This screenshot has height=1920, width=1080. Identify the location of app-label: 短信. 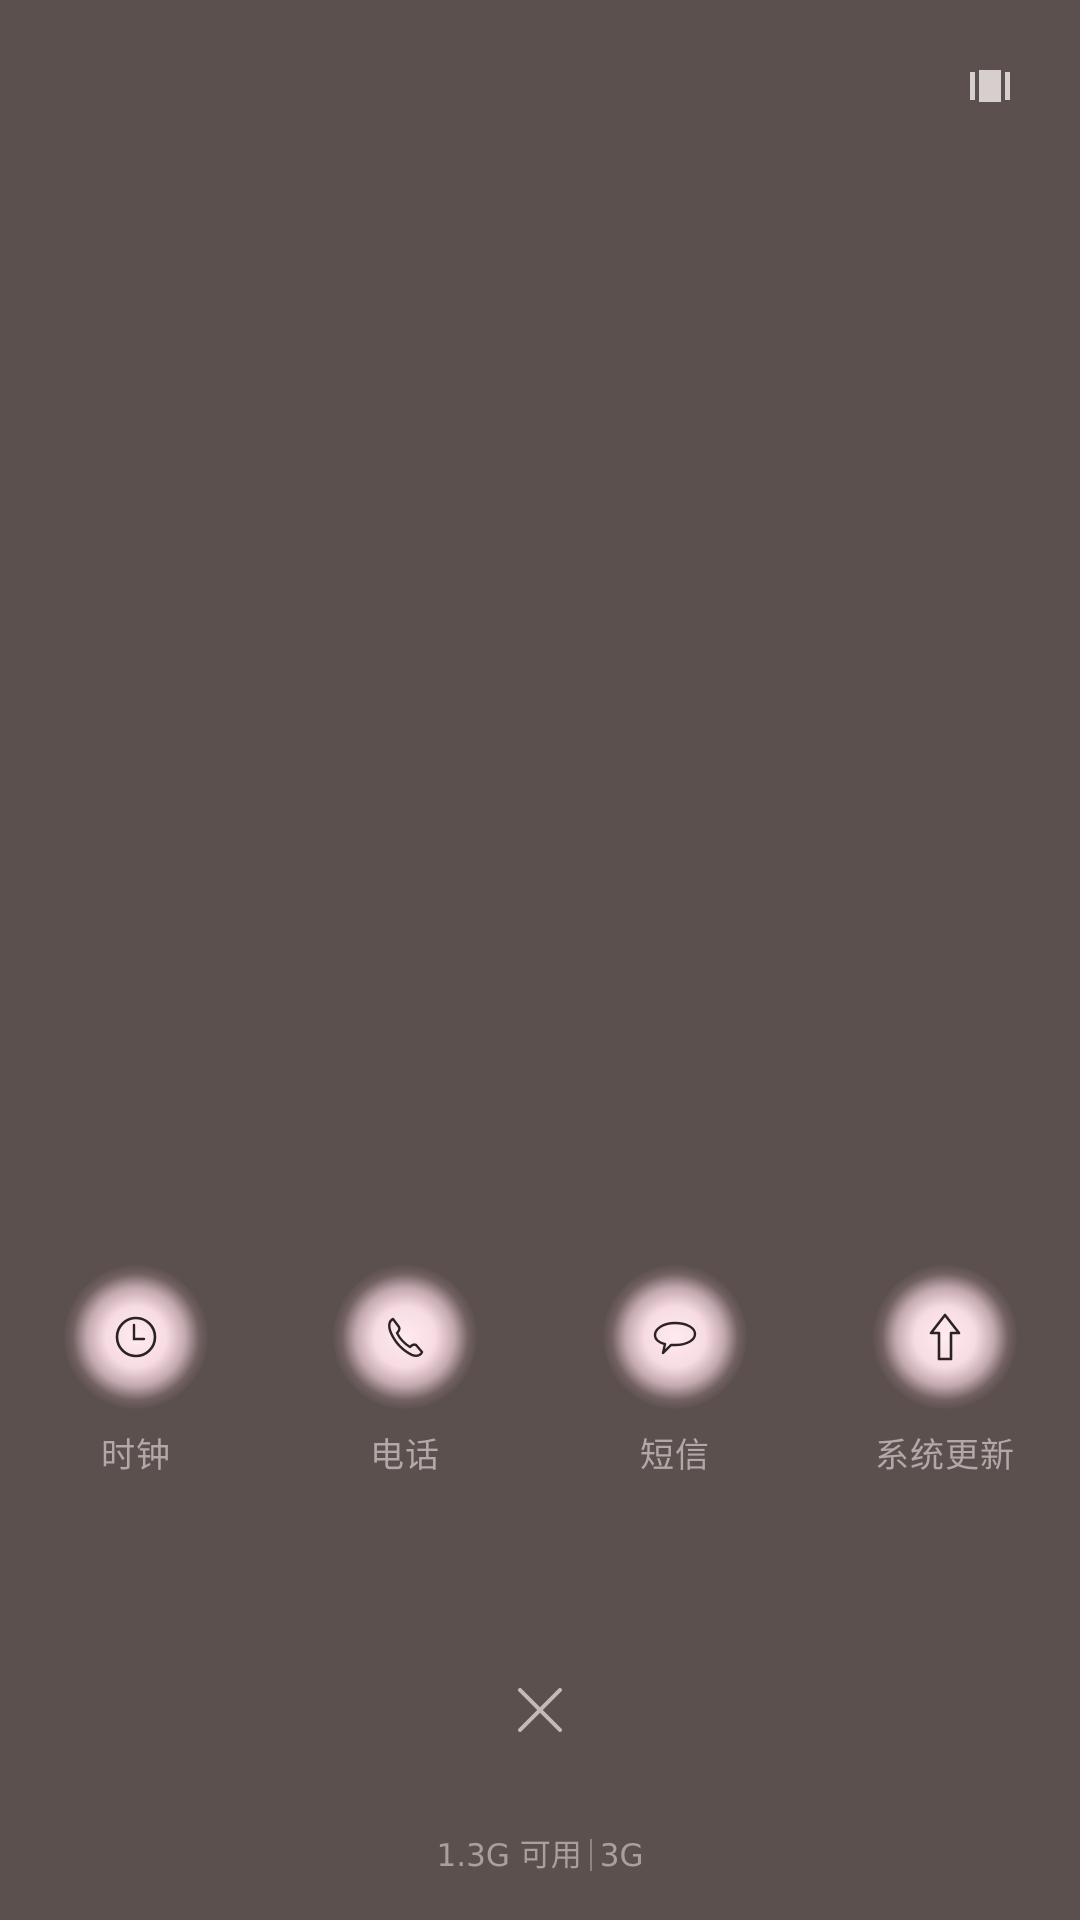
(675, 1456).